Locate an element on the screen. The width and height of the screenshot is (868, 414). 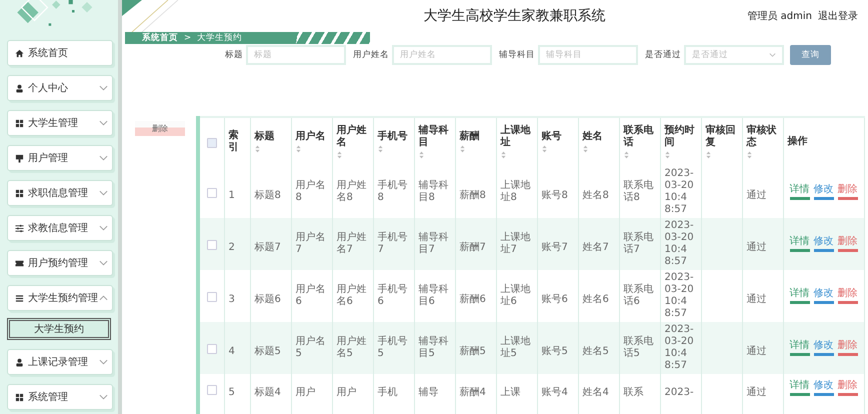
table-cell: 账号5 is located at coordinates (555, 352).